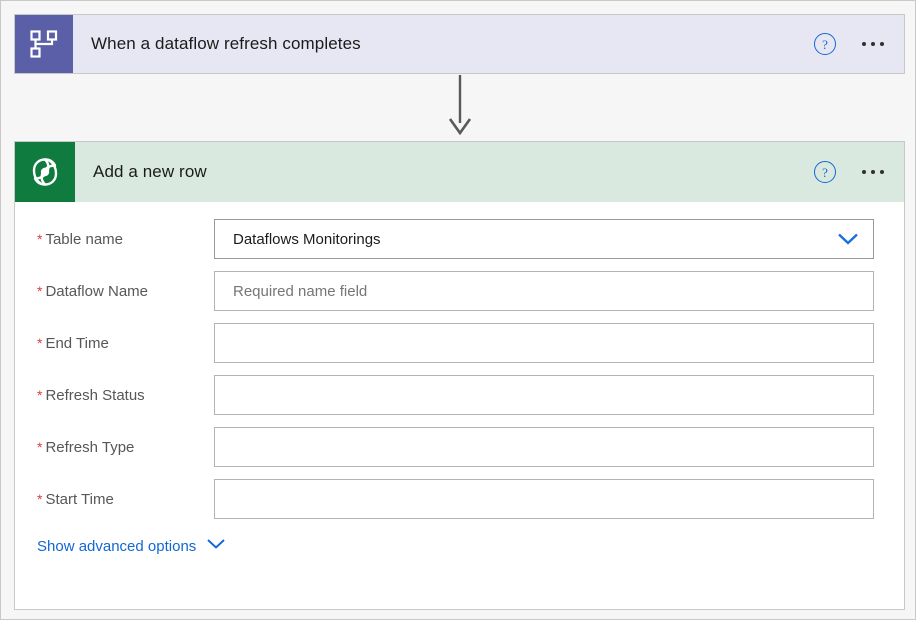  I want to click on field-label-refresh-type: * Refresh Type, so click(114, 447).